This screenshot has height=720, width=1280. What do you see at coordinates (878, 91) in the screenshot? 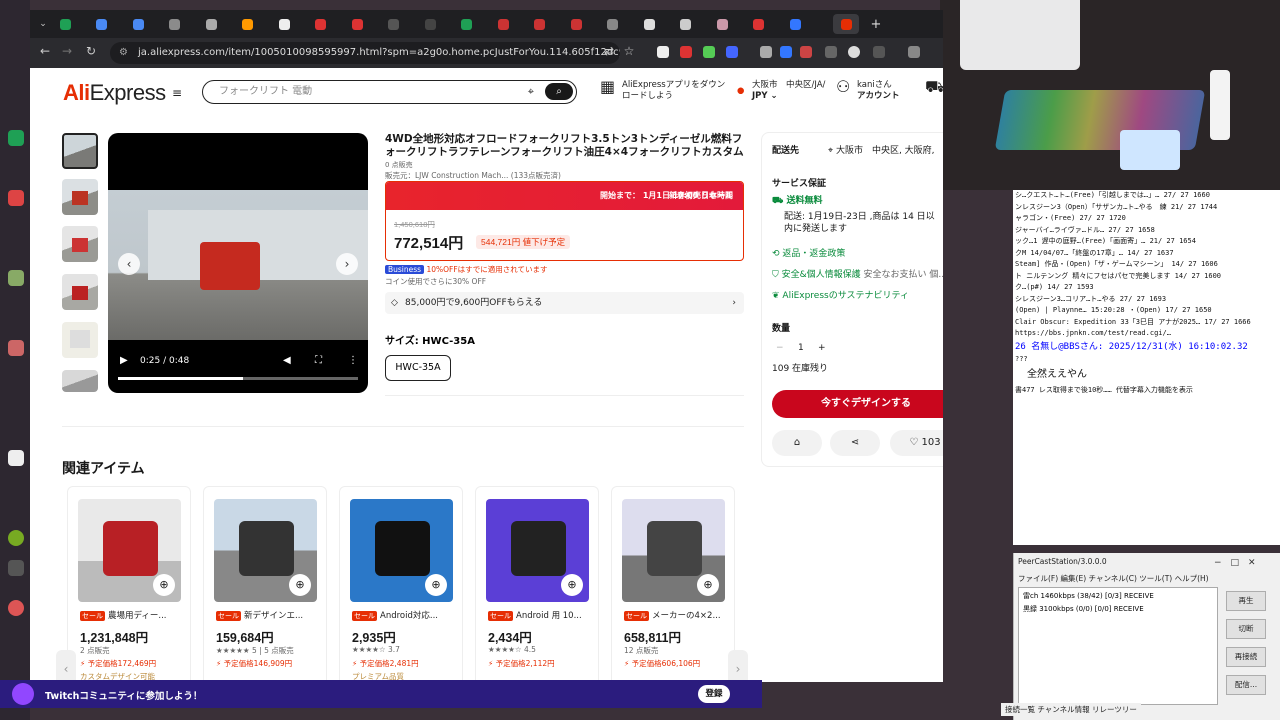
I see `account-menu: kaniさん アカウント` at bounding box center [878, 91].